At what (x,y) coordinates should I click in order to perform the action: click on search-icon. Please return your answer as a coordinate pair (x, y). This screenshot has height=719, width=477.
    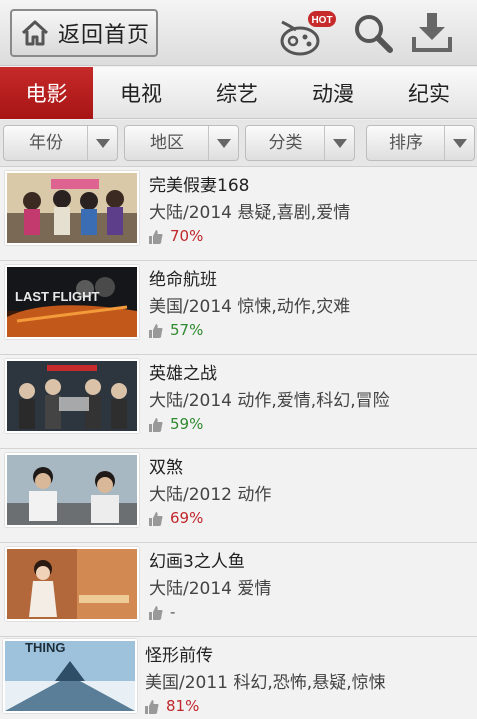
    Looking at the image, I should click on (373, 33).